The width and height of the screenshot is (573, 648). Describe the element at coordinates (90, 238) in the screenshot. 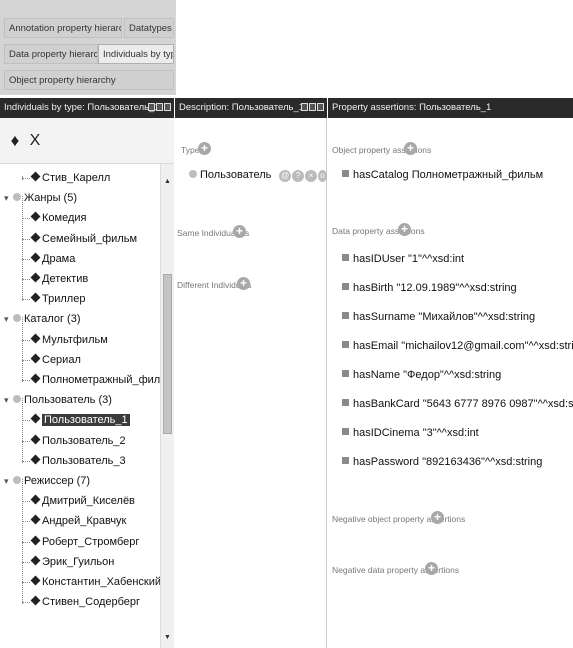

I see `tree-node-label: Семейный_фильм` at that location.